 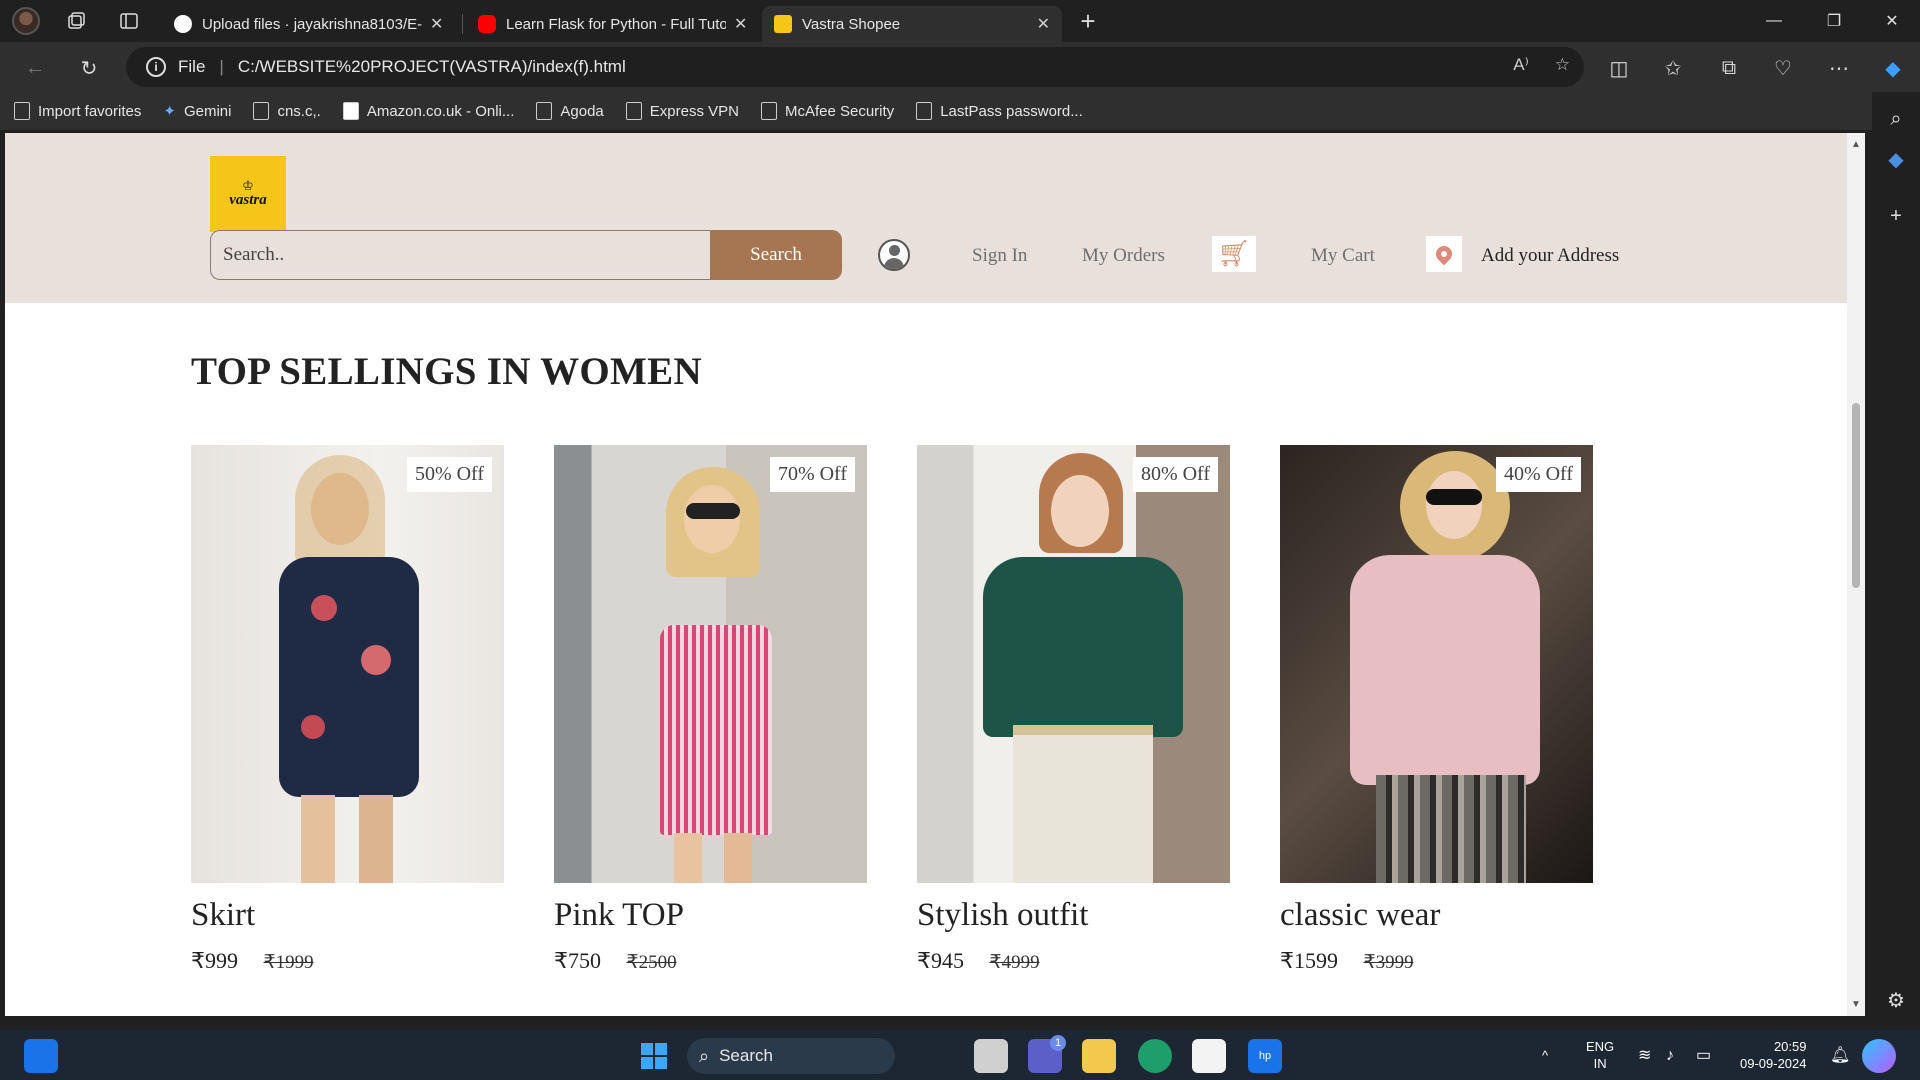 What do you see at coordinates (1856, 1004) in the screenshot?
I see `scroll-down-icon: ▼` at bounding box center [1856, 1004].